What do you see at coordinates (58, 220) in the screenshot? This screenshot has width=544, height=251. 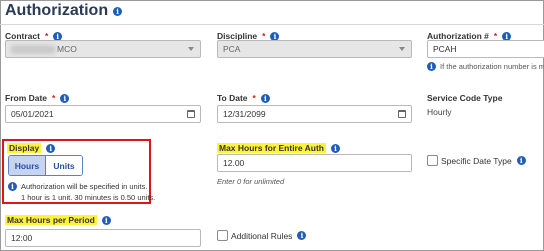 I see `max-hours-per-period-label: Max Hours per Period i` at bounding box center [58, 220].